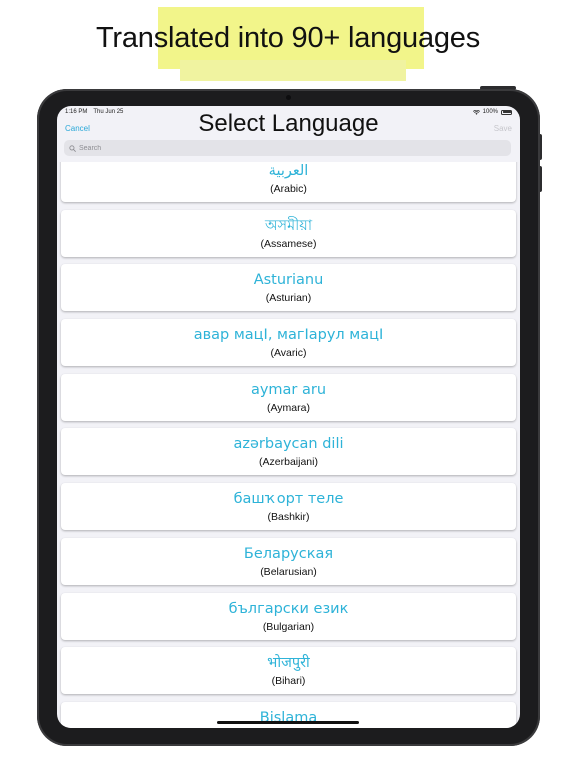 The height and width of the screenshot is (768, 576). What do you see at coordinates (288, 171) in the screenshot?
I see `language-native-name: العربية` at bounding box center [288, 171].